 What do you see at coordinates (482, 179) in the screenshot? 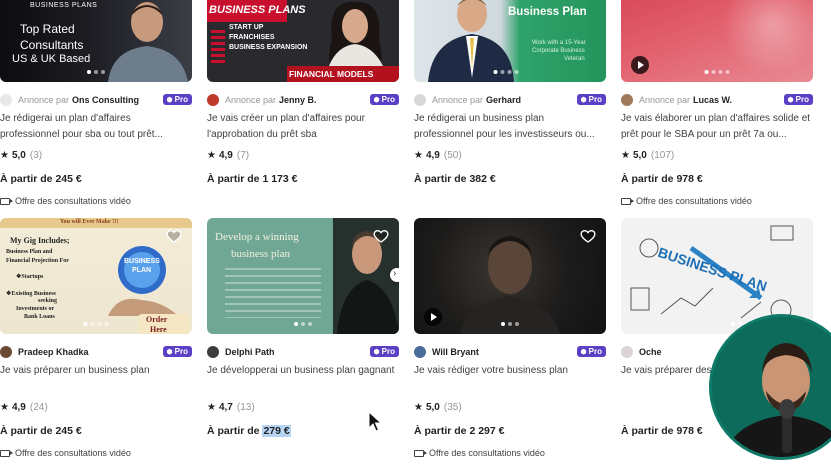
I see `price-value: 382 €` at bounding box center [482, 179].